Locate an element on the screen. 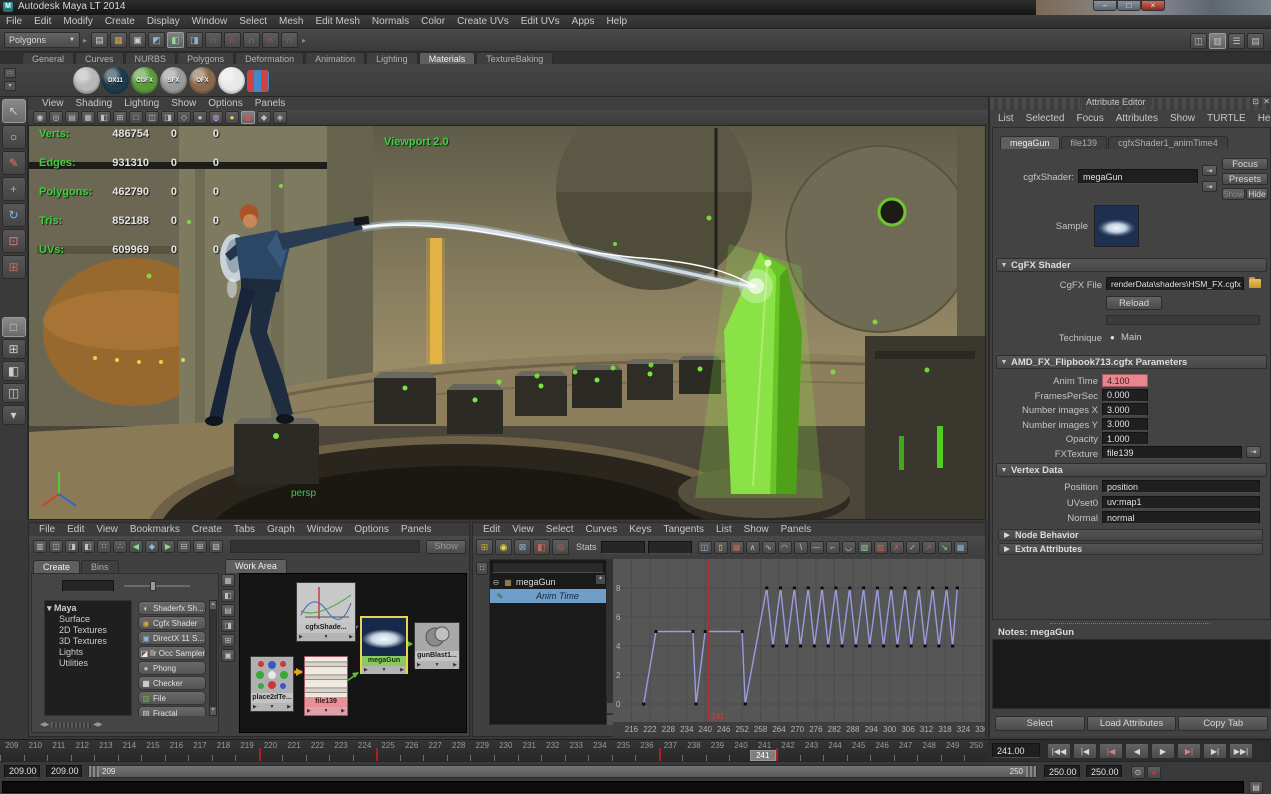  current-frame-marker: 241 is located at coordinates (762, 755).